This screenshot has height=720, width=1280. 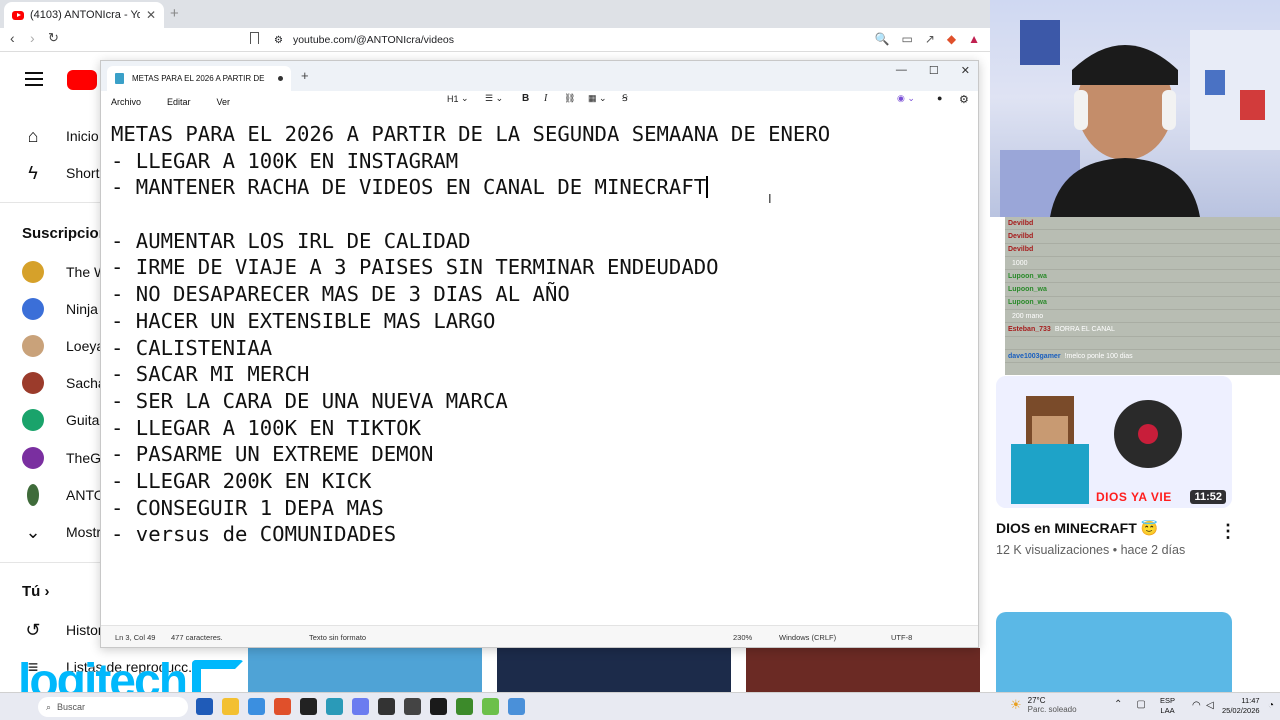 What do you see at coordinates (65, 233) in the screenshot?
I see `subscriptions-title: Suscripcion` at bounding box center [65, 233].